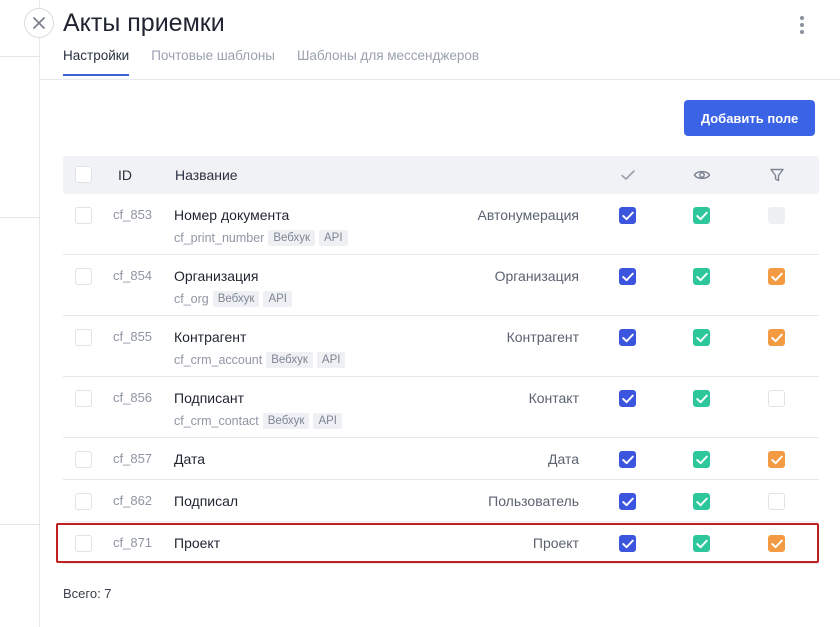 Image resolution: width=840 pixels, height=627 pixels. I want to click on page-title: Акты приемки, so click(144, 23).